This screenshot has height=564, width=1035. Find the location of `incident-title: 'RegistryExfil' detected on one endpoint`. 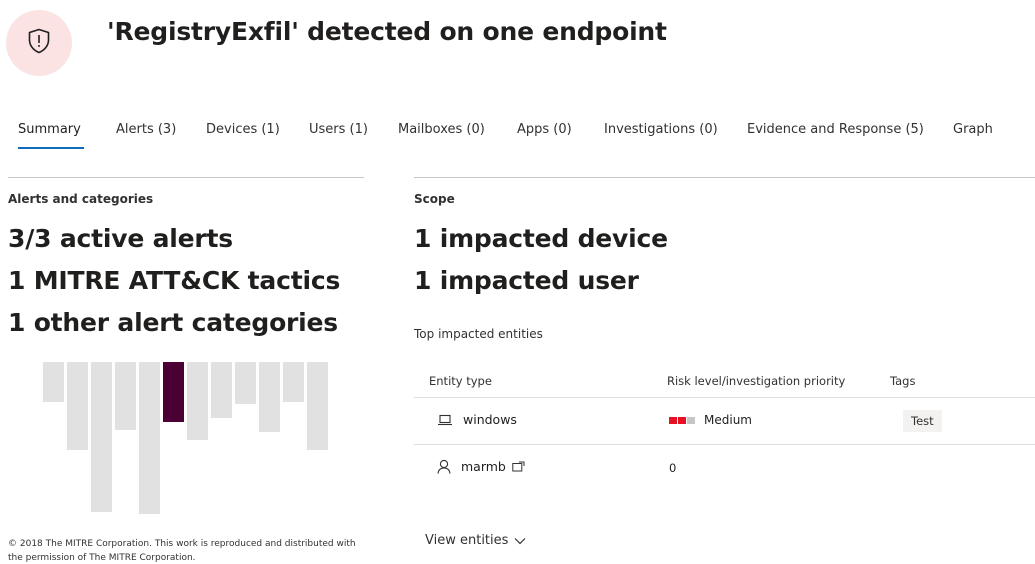

incident-title: 'RegistryExfil' detected on one endpoint is located at coordinates (387, 31).